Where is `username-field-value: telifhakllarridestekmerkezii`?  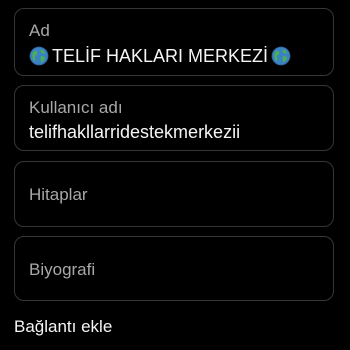
username-field-value: telifhakllarridestekmerkezii is located at coordinates (135, 132).